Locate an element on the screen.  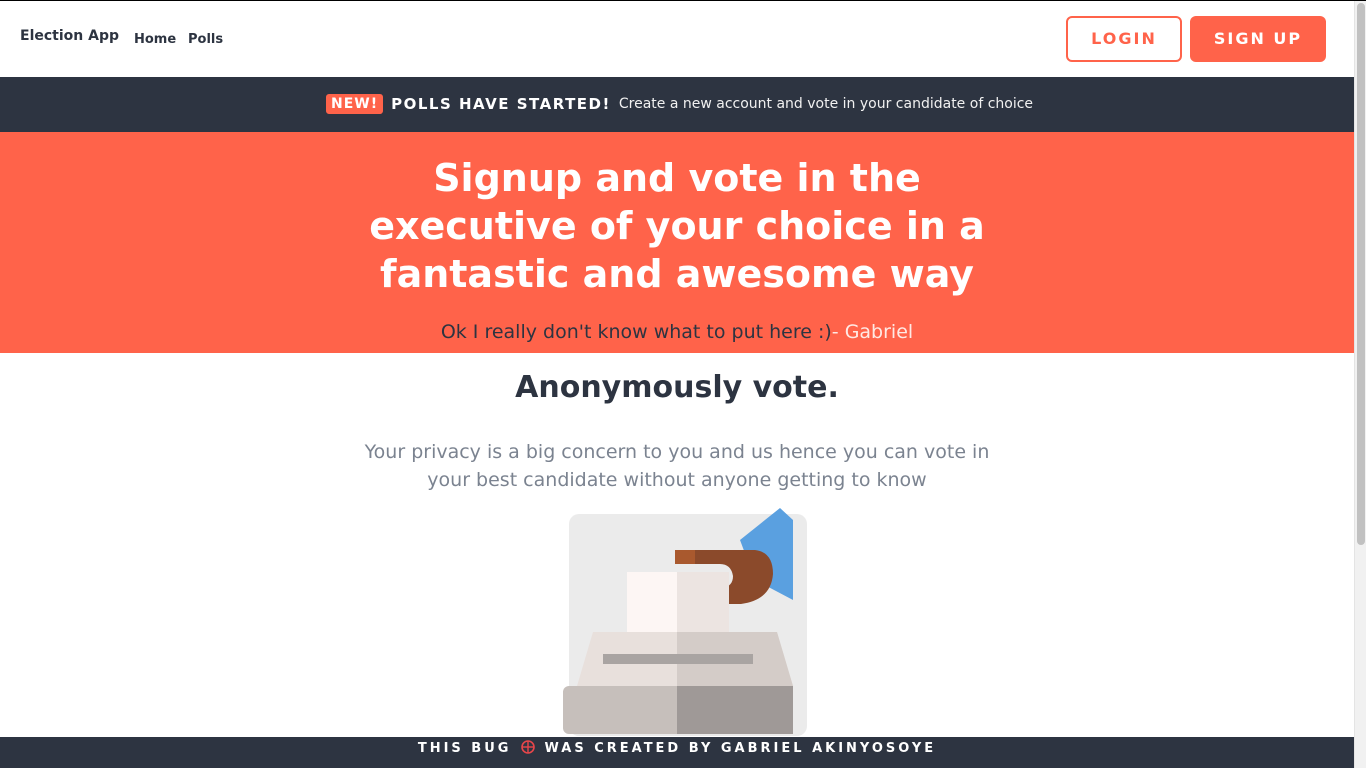
nav-link-home: Home is located at coordinates (155, 39).